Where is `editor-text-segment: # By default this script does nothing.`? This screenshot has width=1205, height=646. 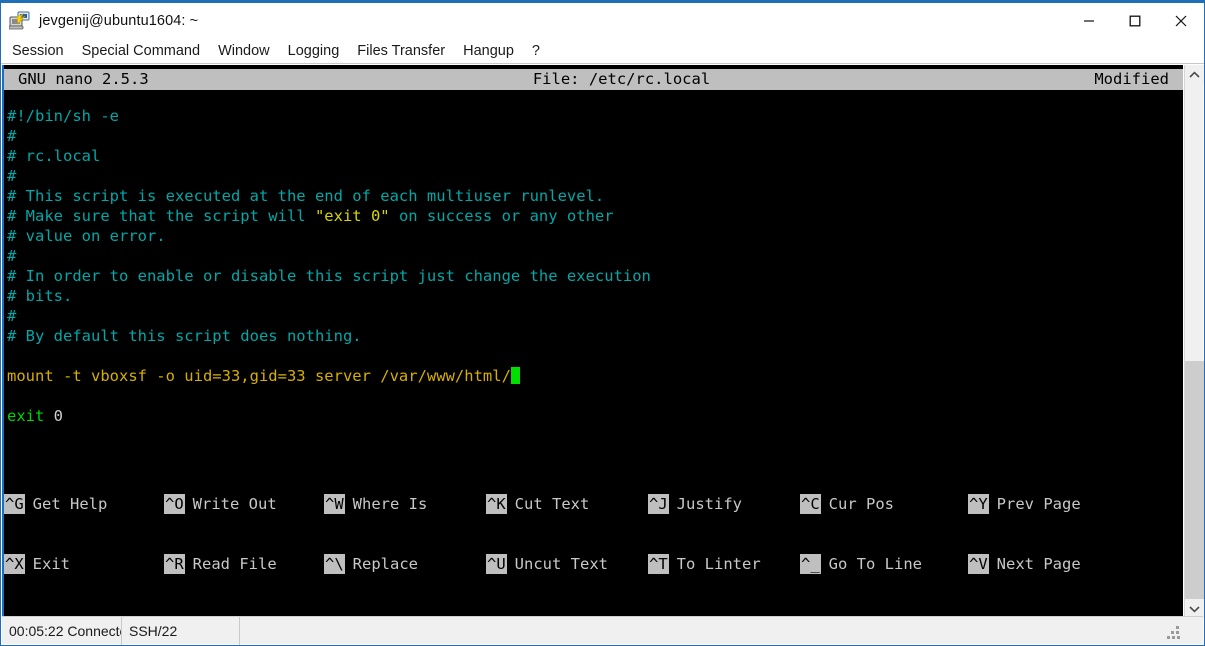
editor-text-segment: # By default this script does nothing. is located at coordinates (184, 336).